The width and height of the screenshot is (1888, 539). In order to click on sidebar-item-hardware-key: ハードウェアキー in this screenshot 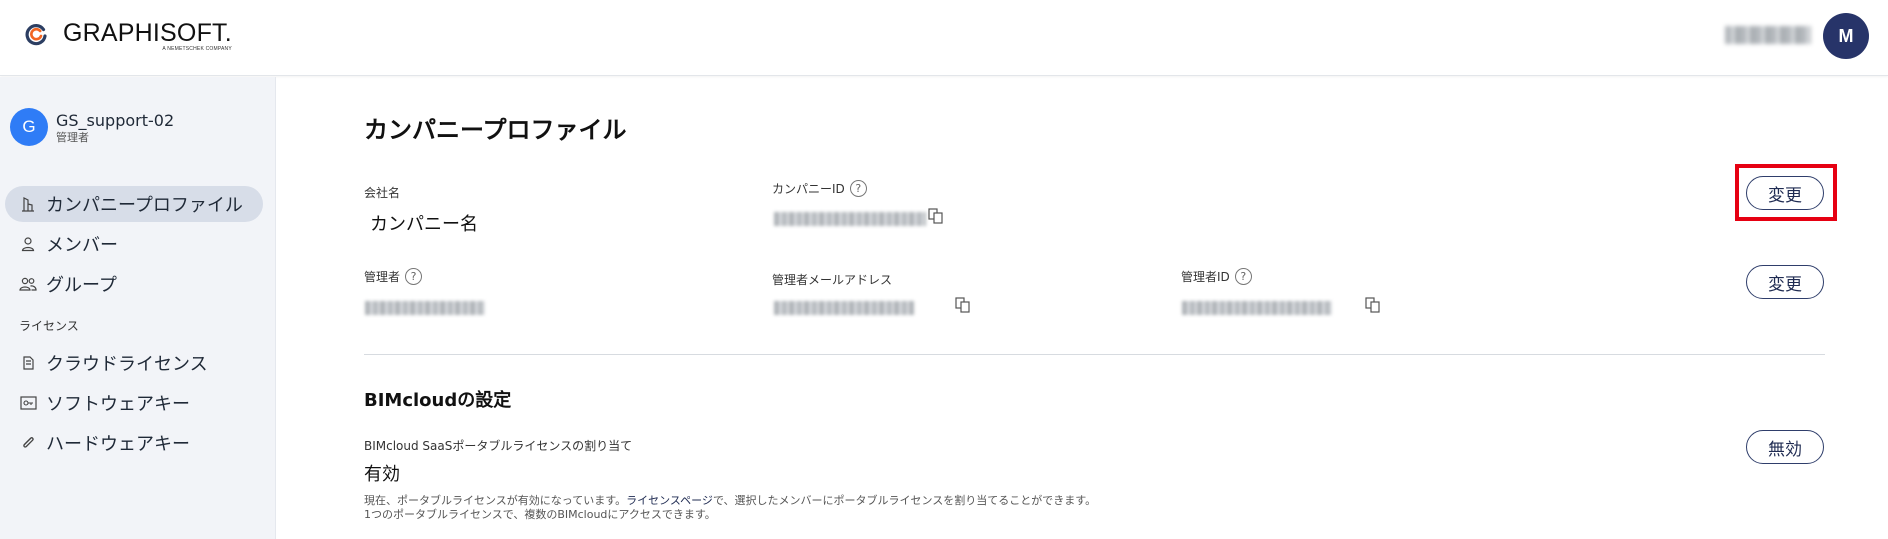, I will do `click(134, 443)`.